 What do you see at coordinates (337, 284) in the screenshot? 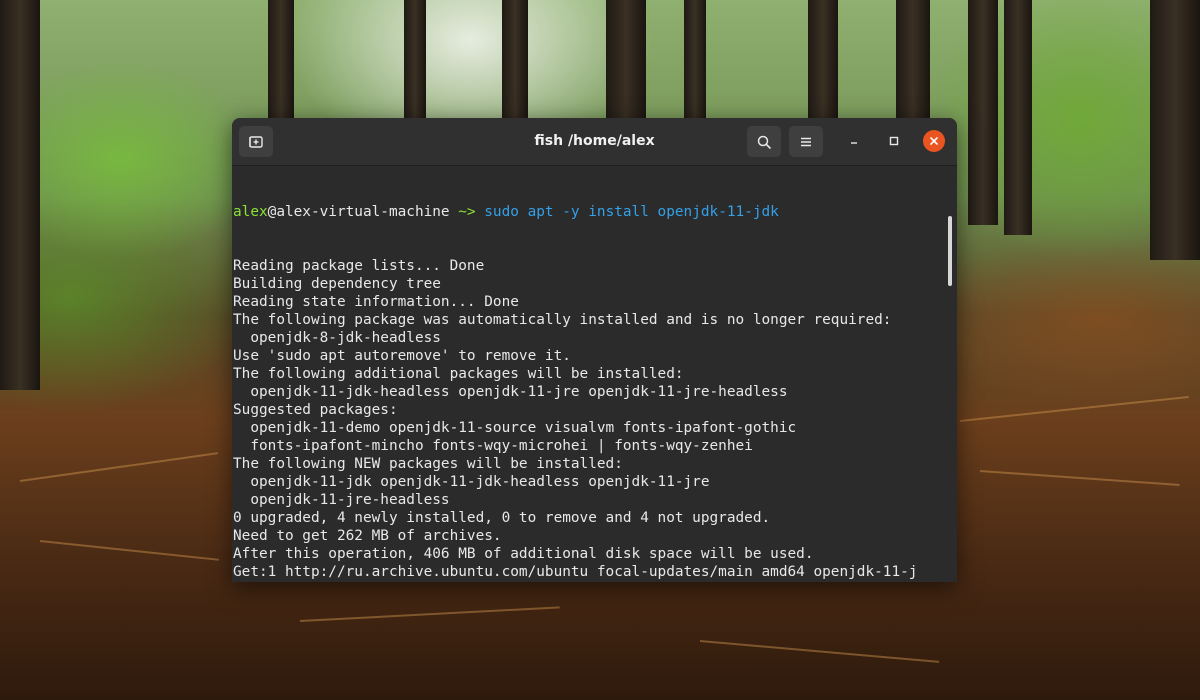
I see `output-line: Building dependency tree` at bounding box center [337, 284].